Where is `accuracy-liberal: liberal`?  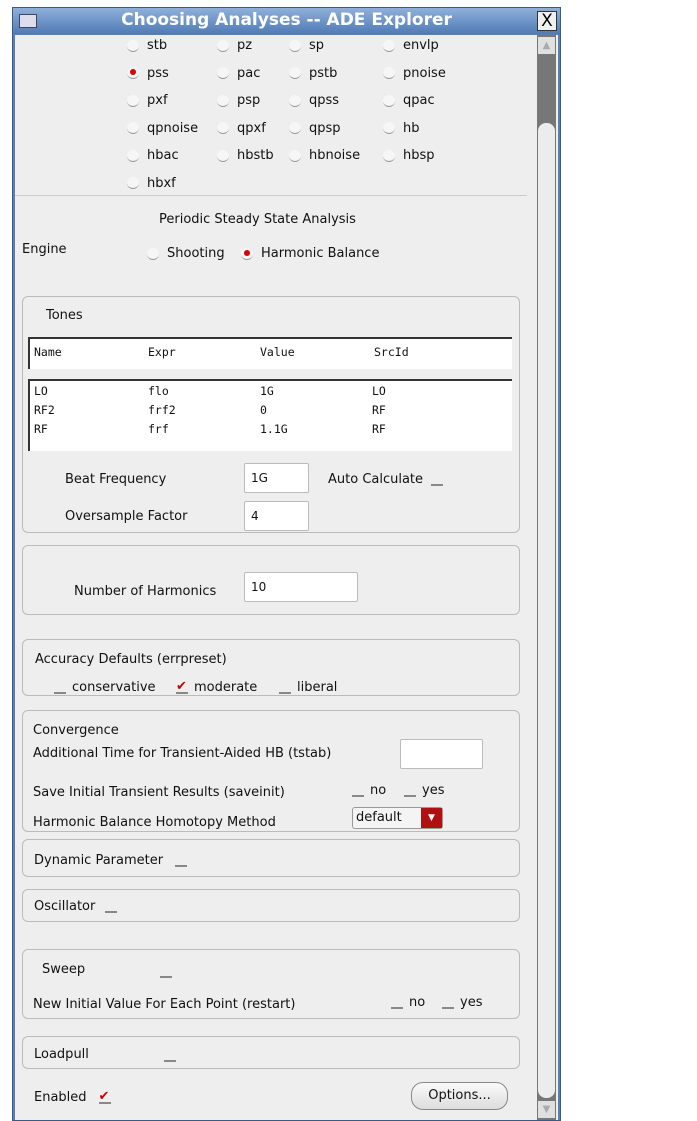 accuracy-liberal: liberal is located at coordinates (308, 687).